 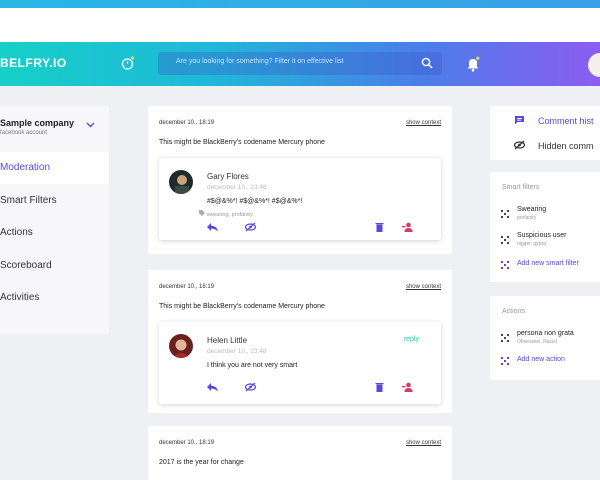 I want to click on panel-title: Smart filters, so click(x=521, y=187).